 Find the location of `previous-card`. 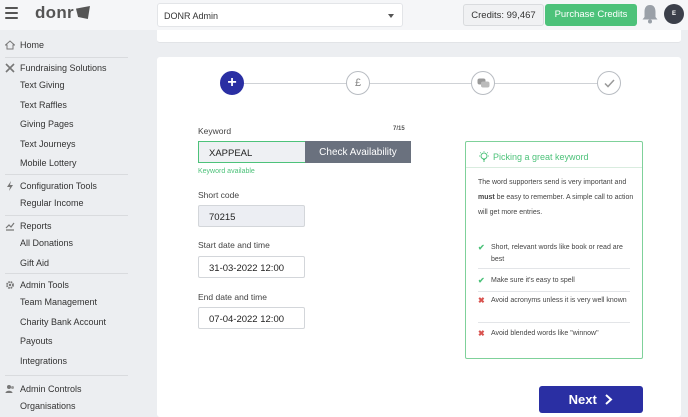

previous-card is located at coordinates (419, 36).